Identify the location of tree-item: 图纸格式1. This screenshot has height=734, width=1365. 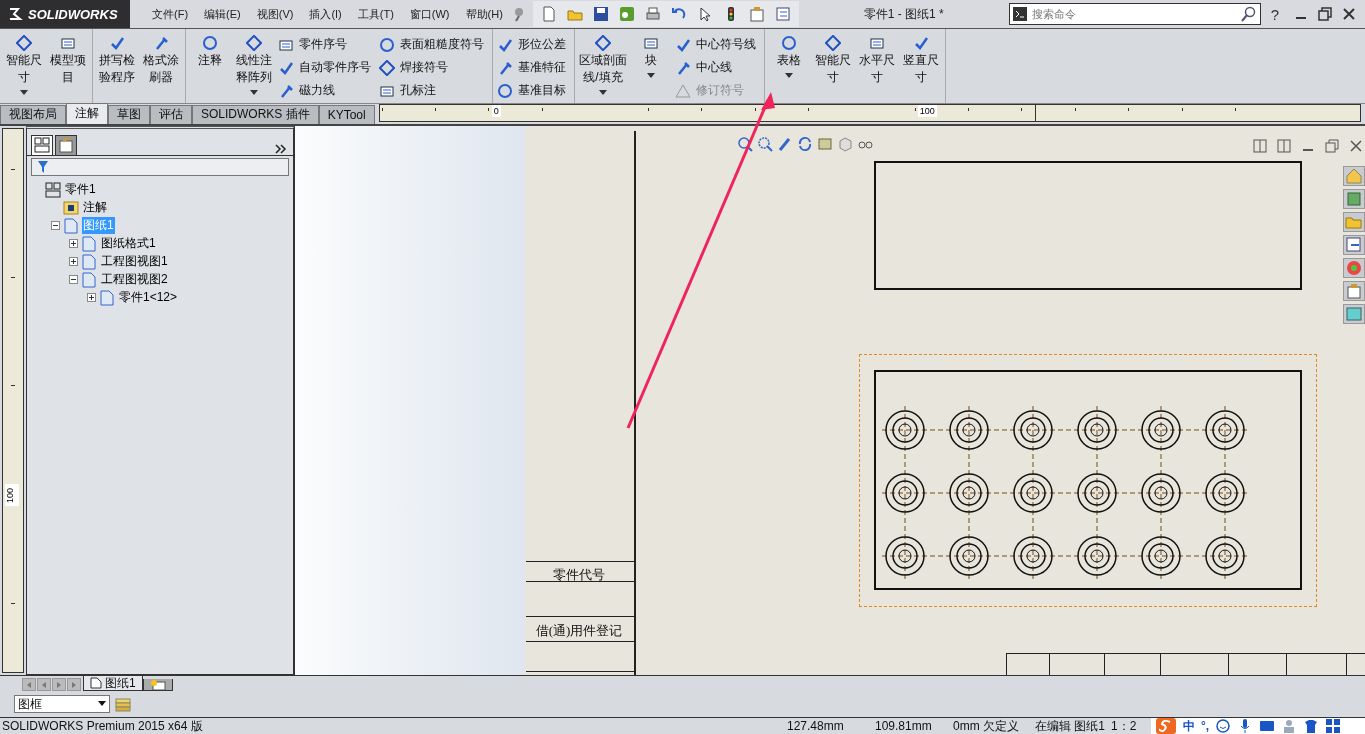
(128, 244).